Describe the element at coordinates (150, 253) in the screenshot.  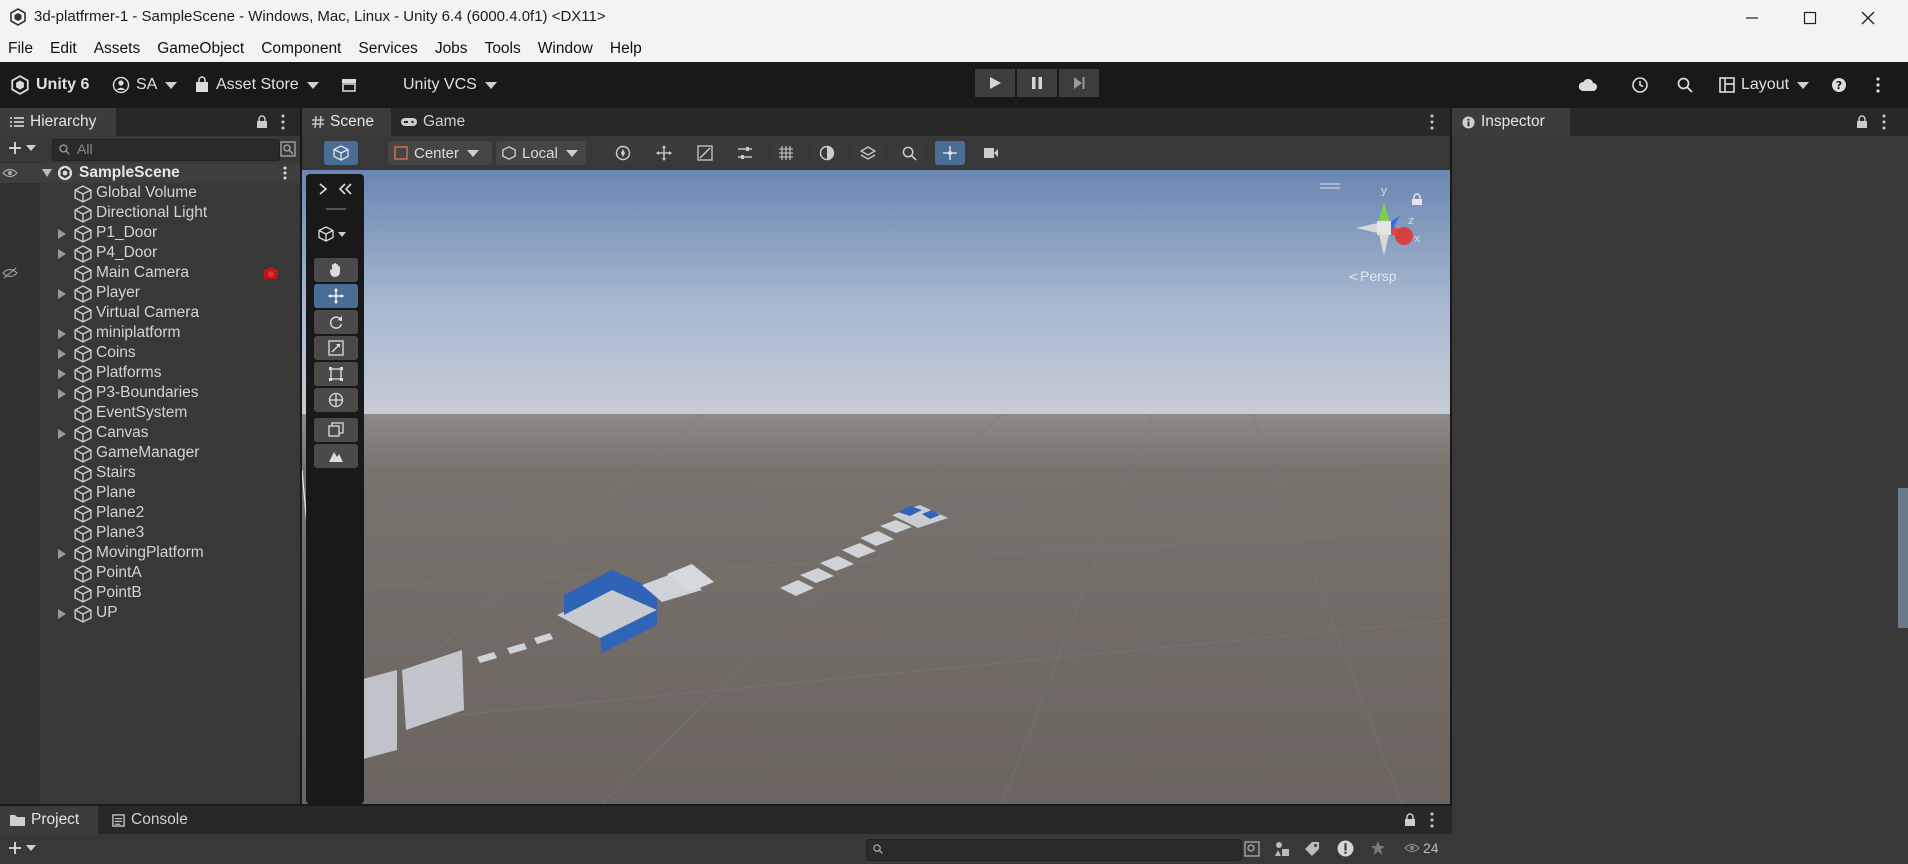
I see `hierarchy-item: P4_Door` at that location.